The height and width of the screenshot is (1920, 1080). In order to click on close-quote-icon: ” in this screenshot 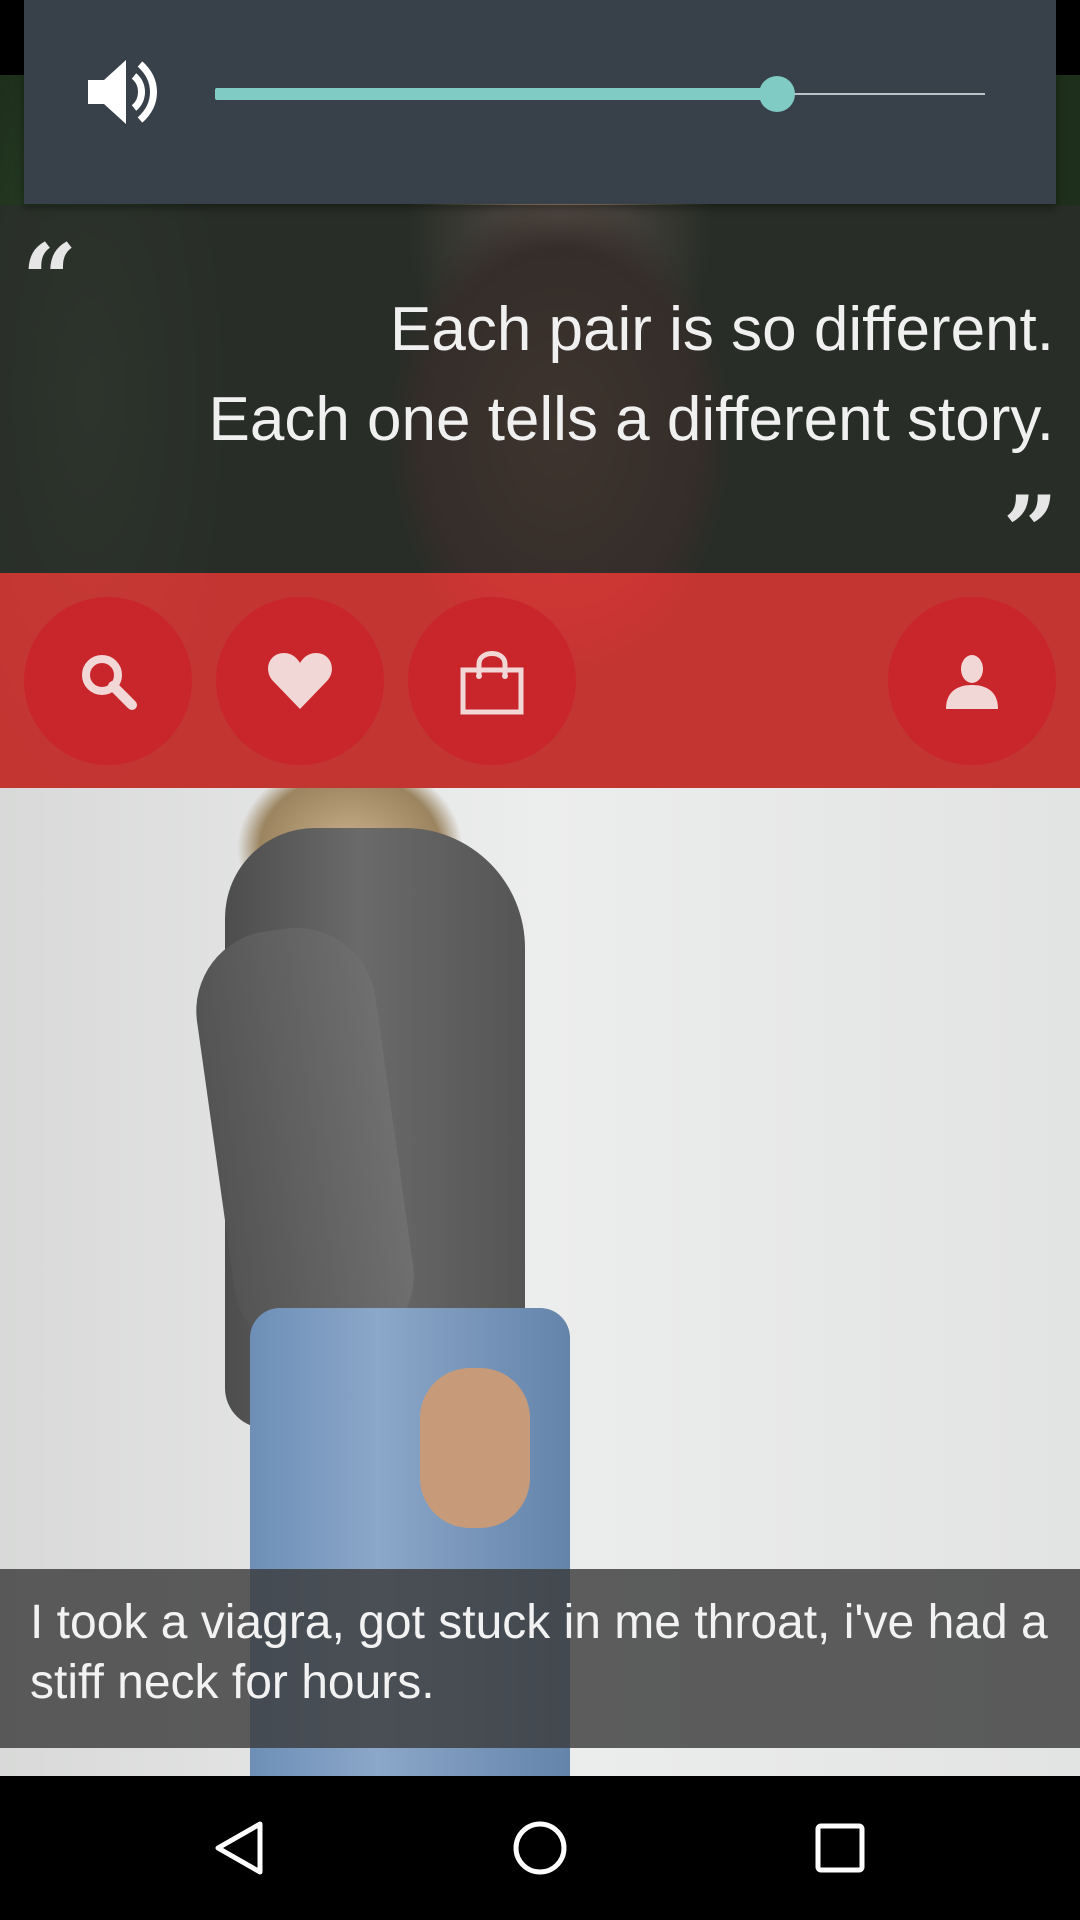, I will do `click(1030, 531)`.